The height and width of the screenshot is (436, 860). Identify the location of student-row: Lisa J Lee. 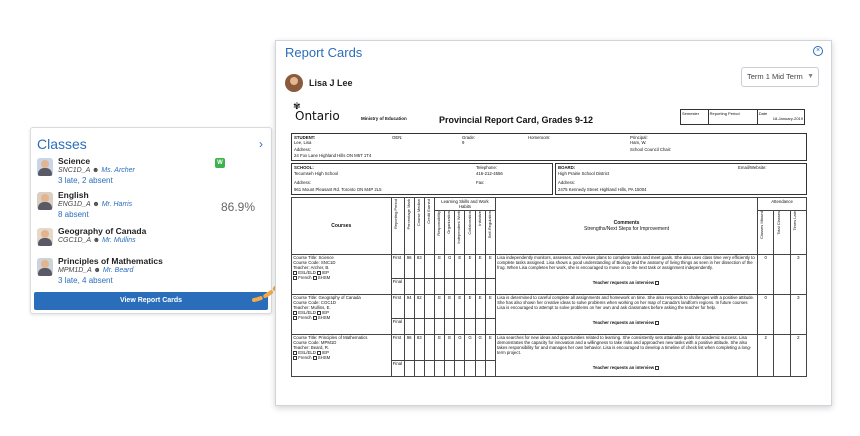
(319, 83).